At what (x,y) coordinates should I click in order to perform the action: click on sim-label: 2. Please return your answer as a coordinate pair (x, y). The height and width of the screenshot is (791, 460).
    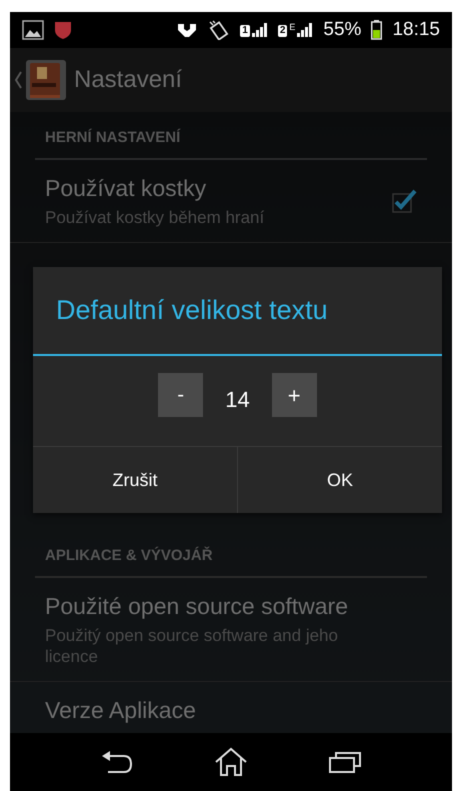
    Looking at the image, I should click on (283, 31).